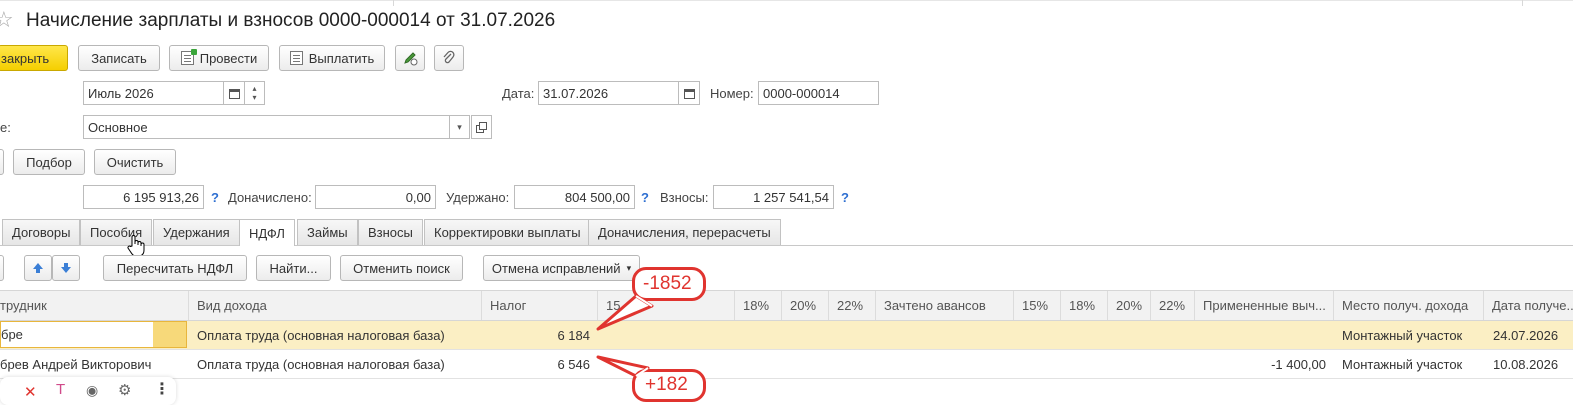  I want to click on annotation-joins, so click(644, 336).